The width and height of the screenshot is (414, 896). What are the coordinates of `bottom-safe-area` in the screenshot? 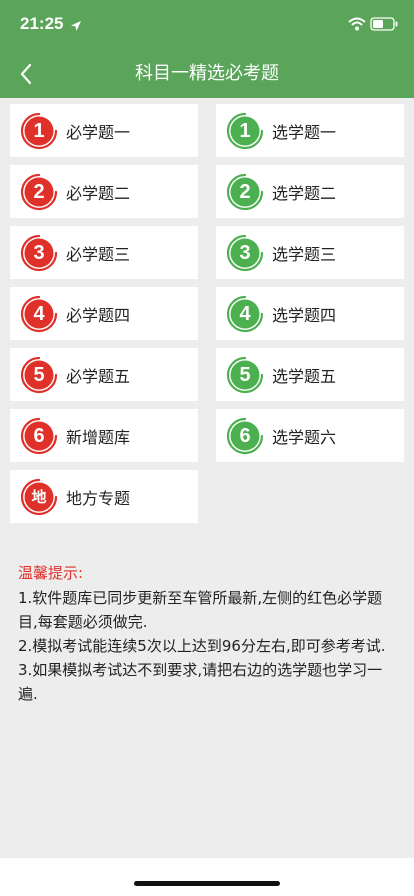 It's located at (207, 877).